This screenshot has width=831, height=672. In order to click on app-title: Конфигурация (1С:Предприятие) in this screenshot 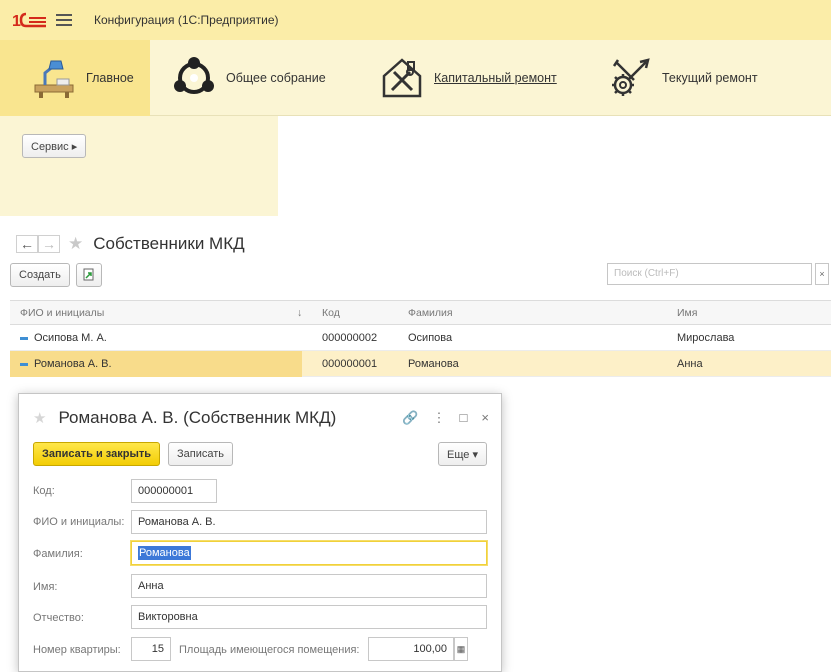, I will do `click(186, 20)`.